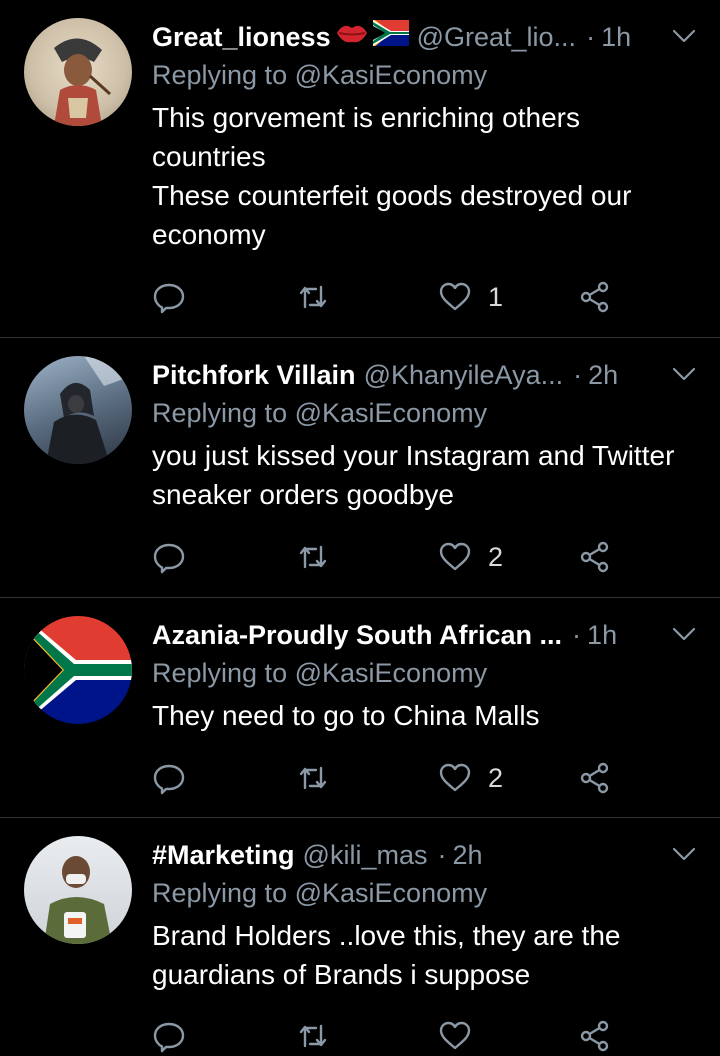 This screenshot has height=1056, width=720. Describe the element at coordinates (352, 37) in the screenshot. I see `lips-emoji-icon` at that location.